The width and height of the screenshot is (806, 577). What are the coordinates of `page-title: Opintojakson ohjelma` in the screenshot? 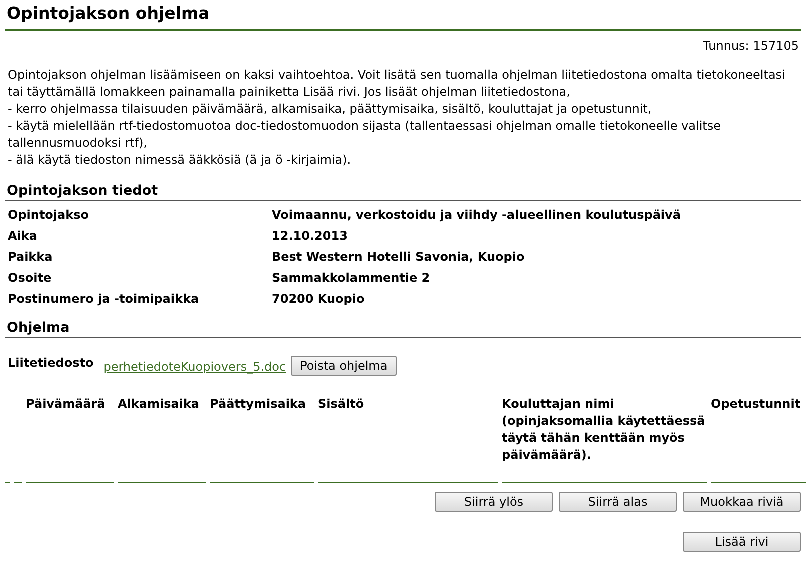 It's located at (403, 17).